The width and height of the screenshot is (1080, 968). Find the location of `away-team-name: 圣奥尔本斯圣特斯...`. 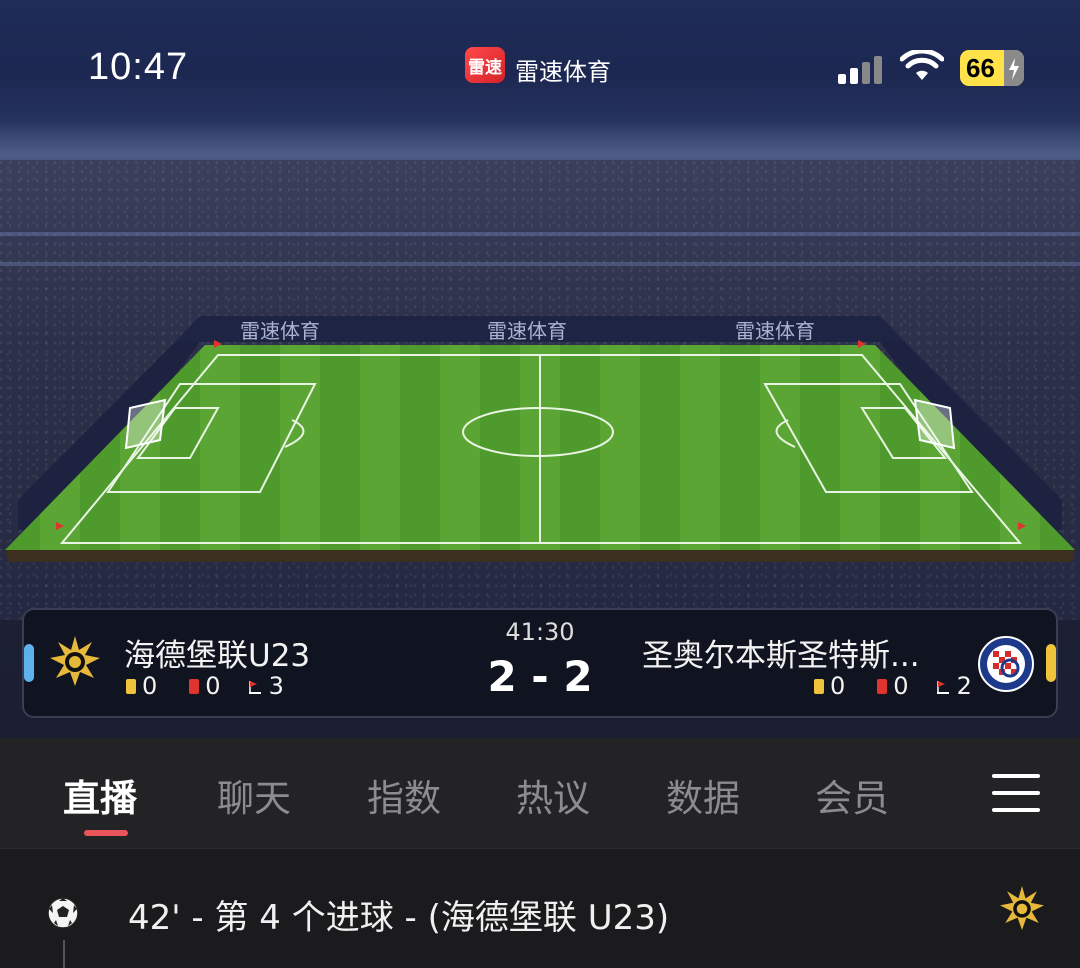

away-team-name: 圣奥尔本斯圣特斯... is located at coordinates (781, 652).